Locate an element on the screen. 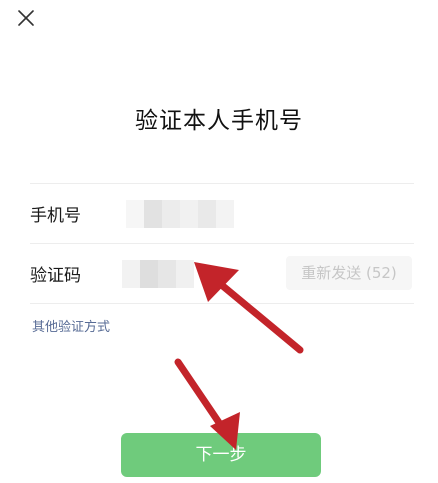 The height and width of the screenshot is (483, 438). phone-row: 手机号 is located at coordinates (222, 214).